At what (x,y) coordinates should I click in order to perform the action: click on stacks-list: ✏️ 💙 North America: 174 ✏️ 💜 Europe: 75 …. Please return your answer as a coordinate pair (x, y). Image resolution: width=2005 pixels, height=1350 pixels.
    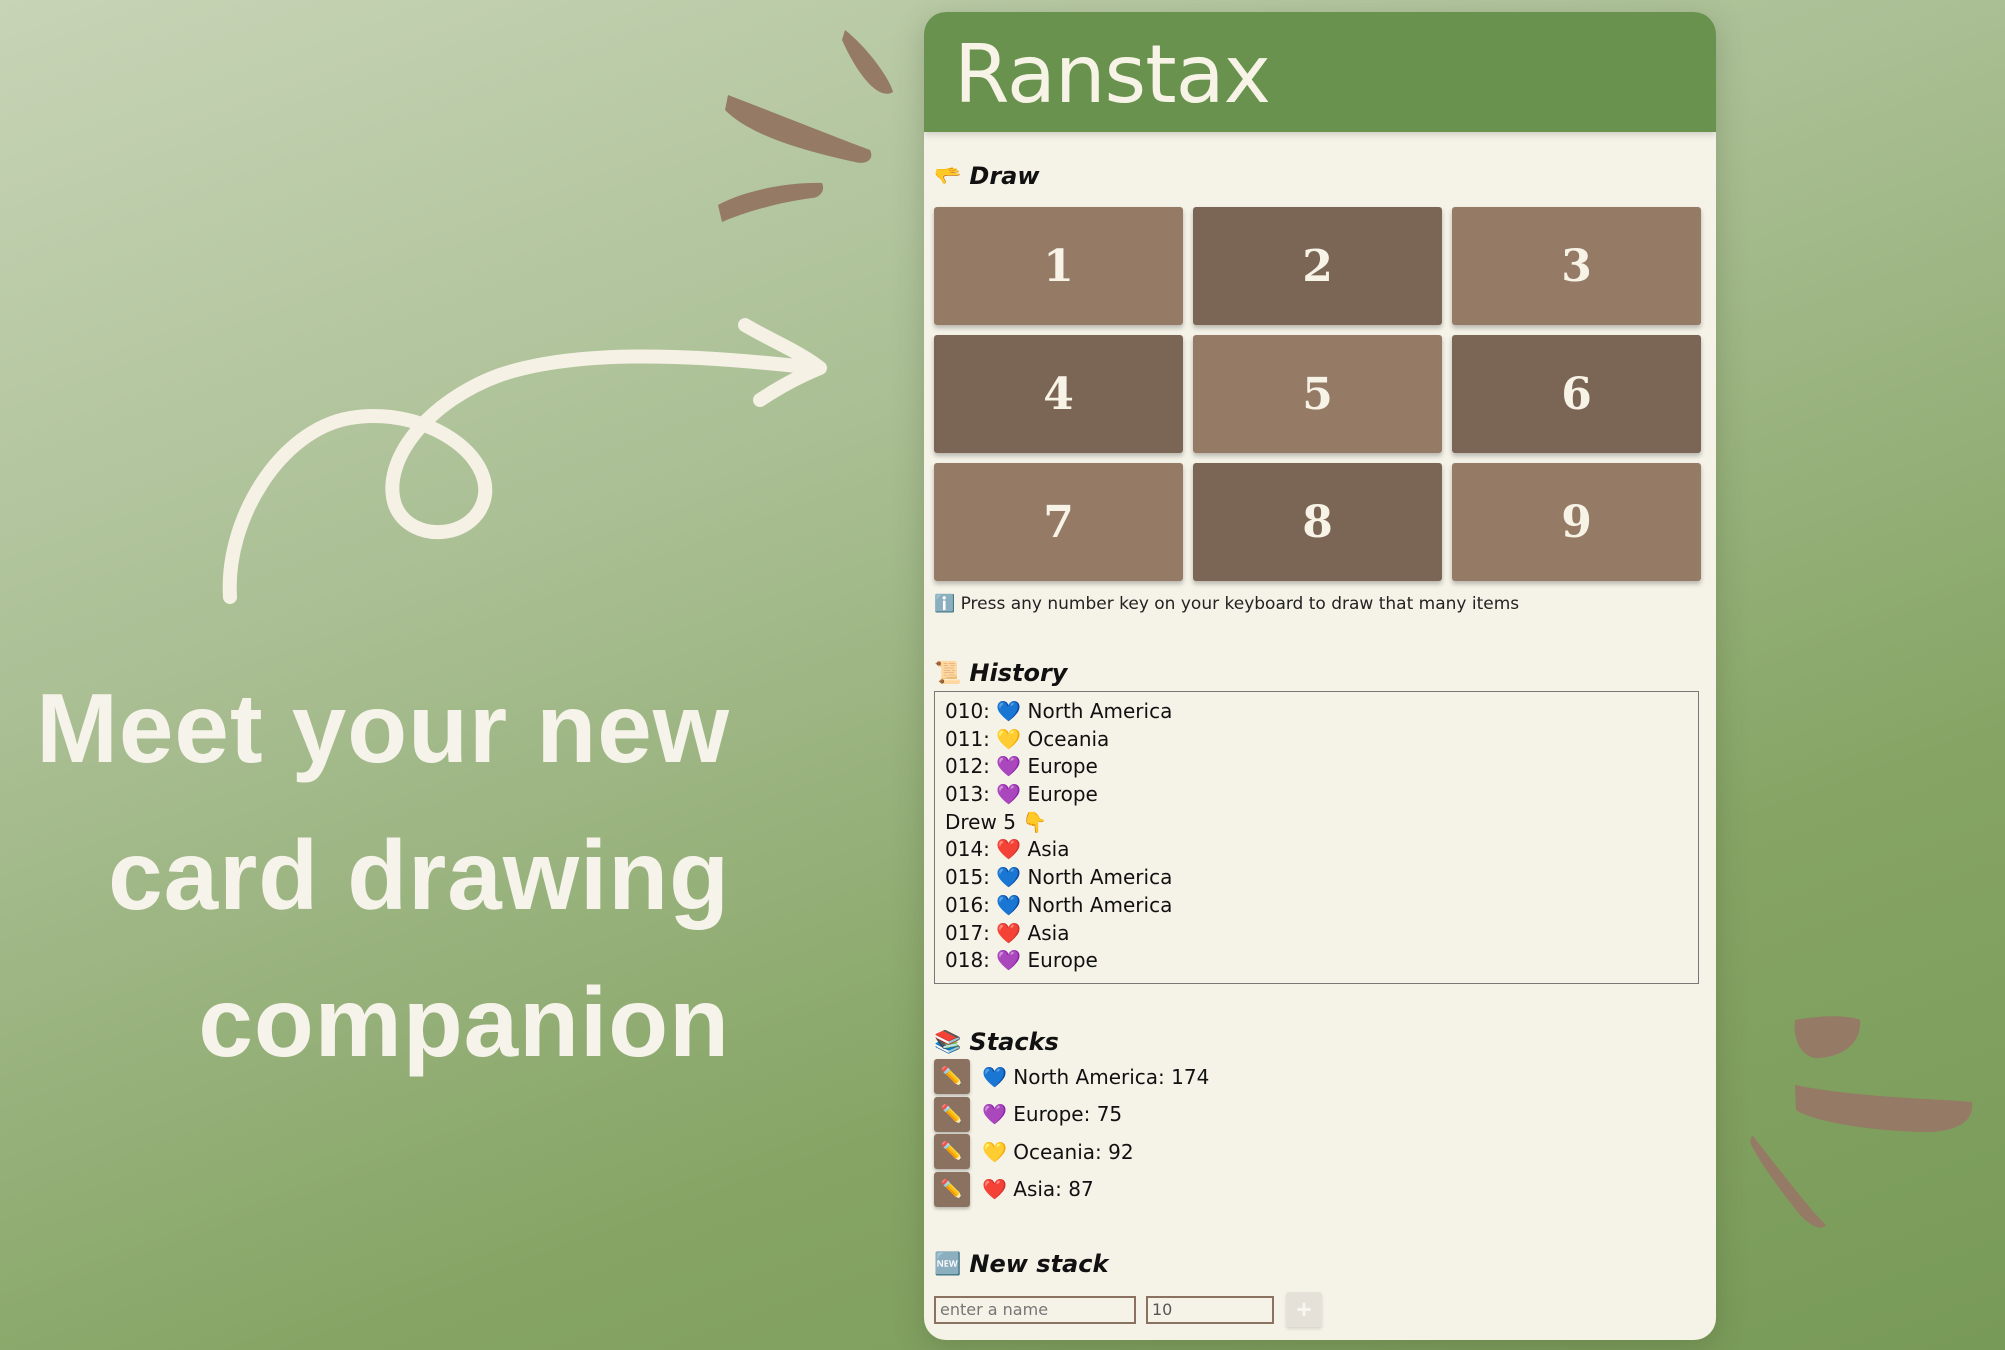
    Looking at the image, I should click on (1071, 1133).